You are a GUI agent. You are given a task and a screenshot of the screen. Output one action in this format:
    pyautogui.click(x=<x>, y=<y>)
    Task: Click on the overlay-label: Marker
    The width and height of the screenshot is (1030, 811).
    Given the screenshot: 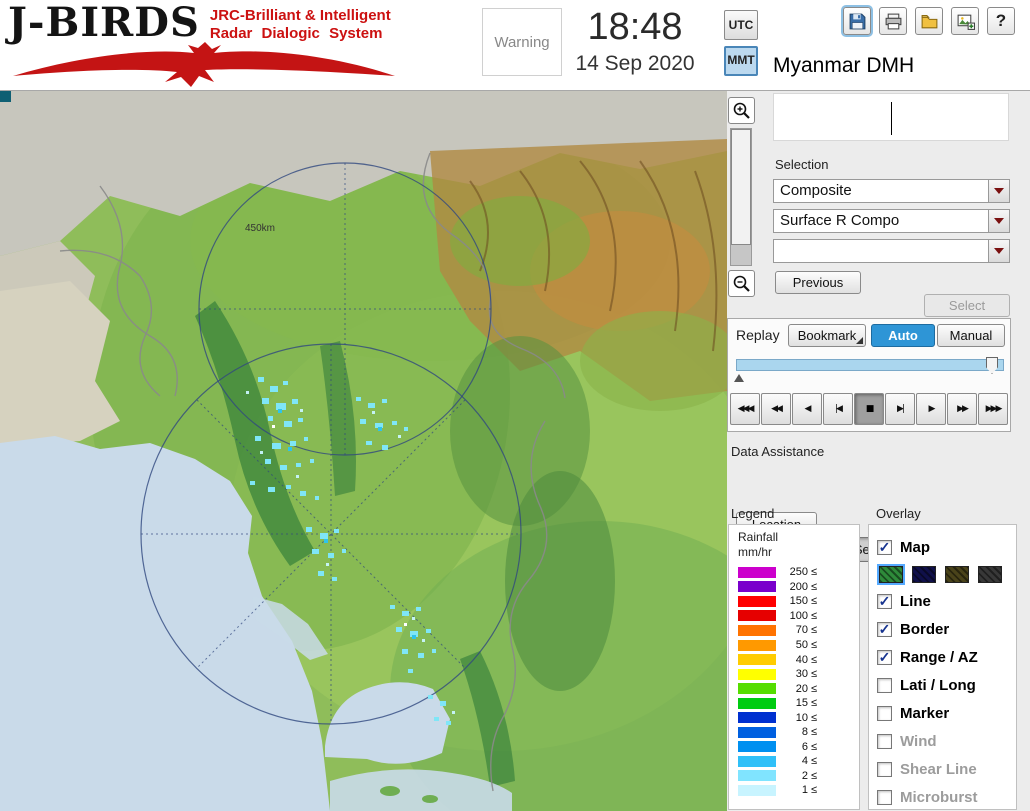 What is the action you would take?
    pyautogui.click(x=925, y=713)
    